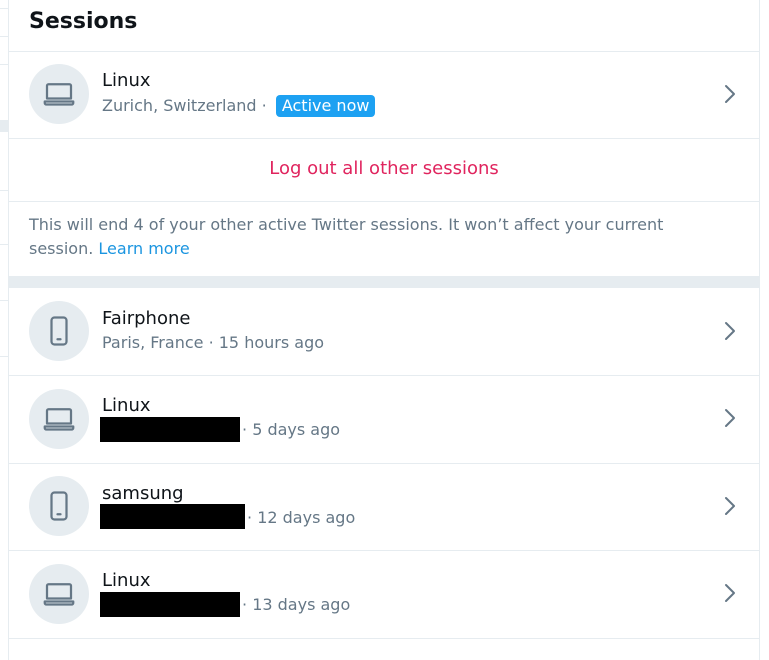  Describe the element at coordinates (325, 106) in the screenshot. I see `active-now-badge: Active now` at that location.